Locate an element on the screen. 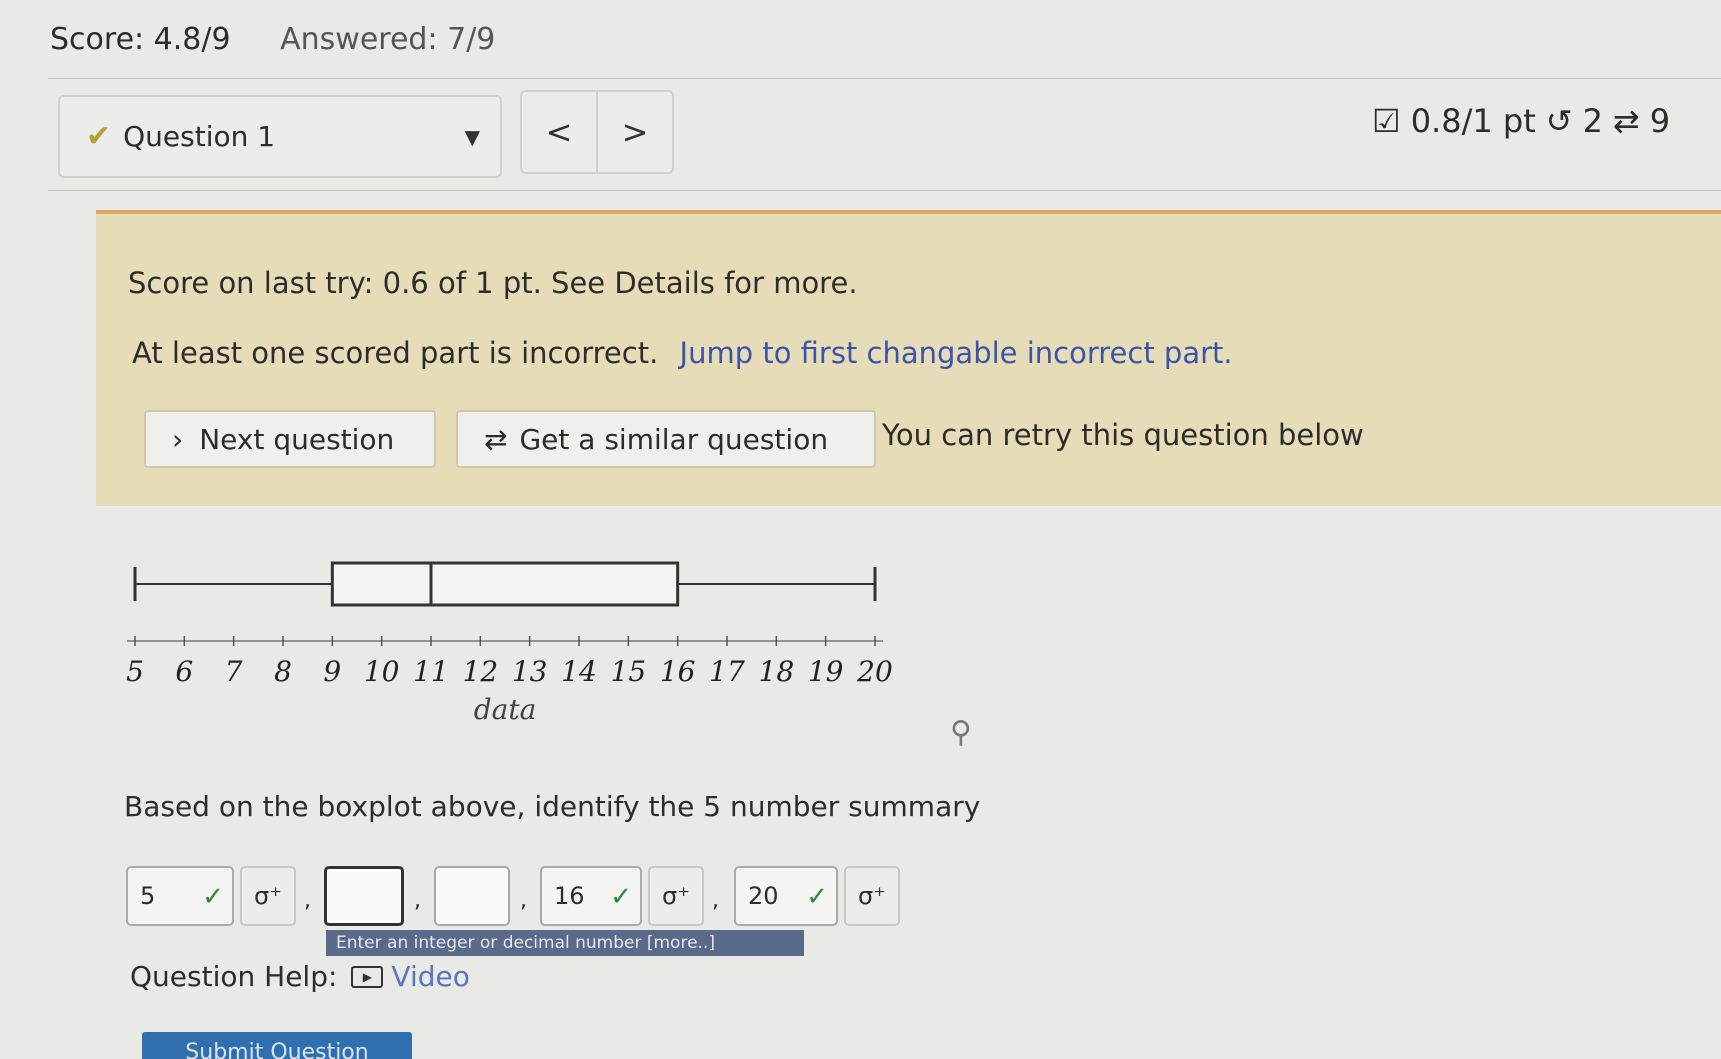 The height and width of the screenshot is (1059, 1721). answered-text: Answered: 7/9 is located at coordinates (388, 39).